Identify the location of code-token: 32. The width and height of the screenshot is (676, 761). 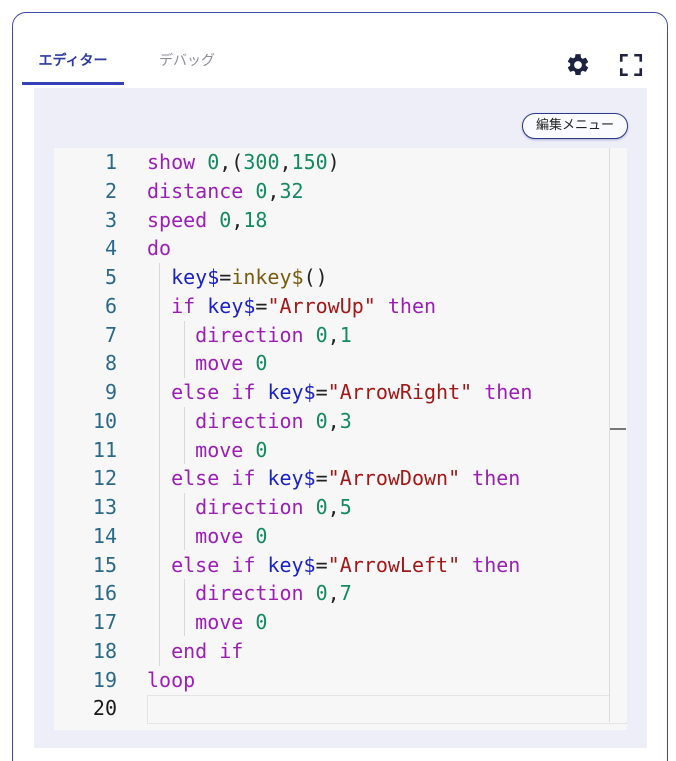
(291, 190).